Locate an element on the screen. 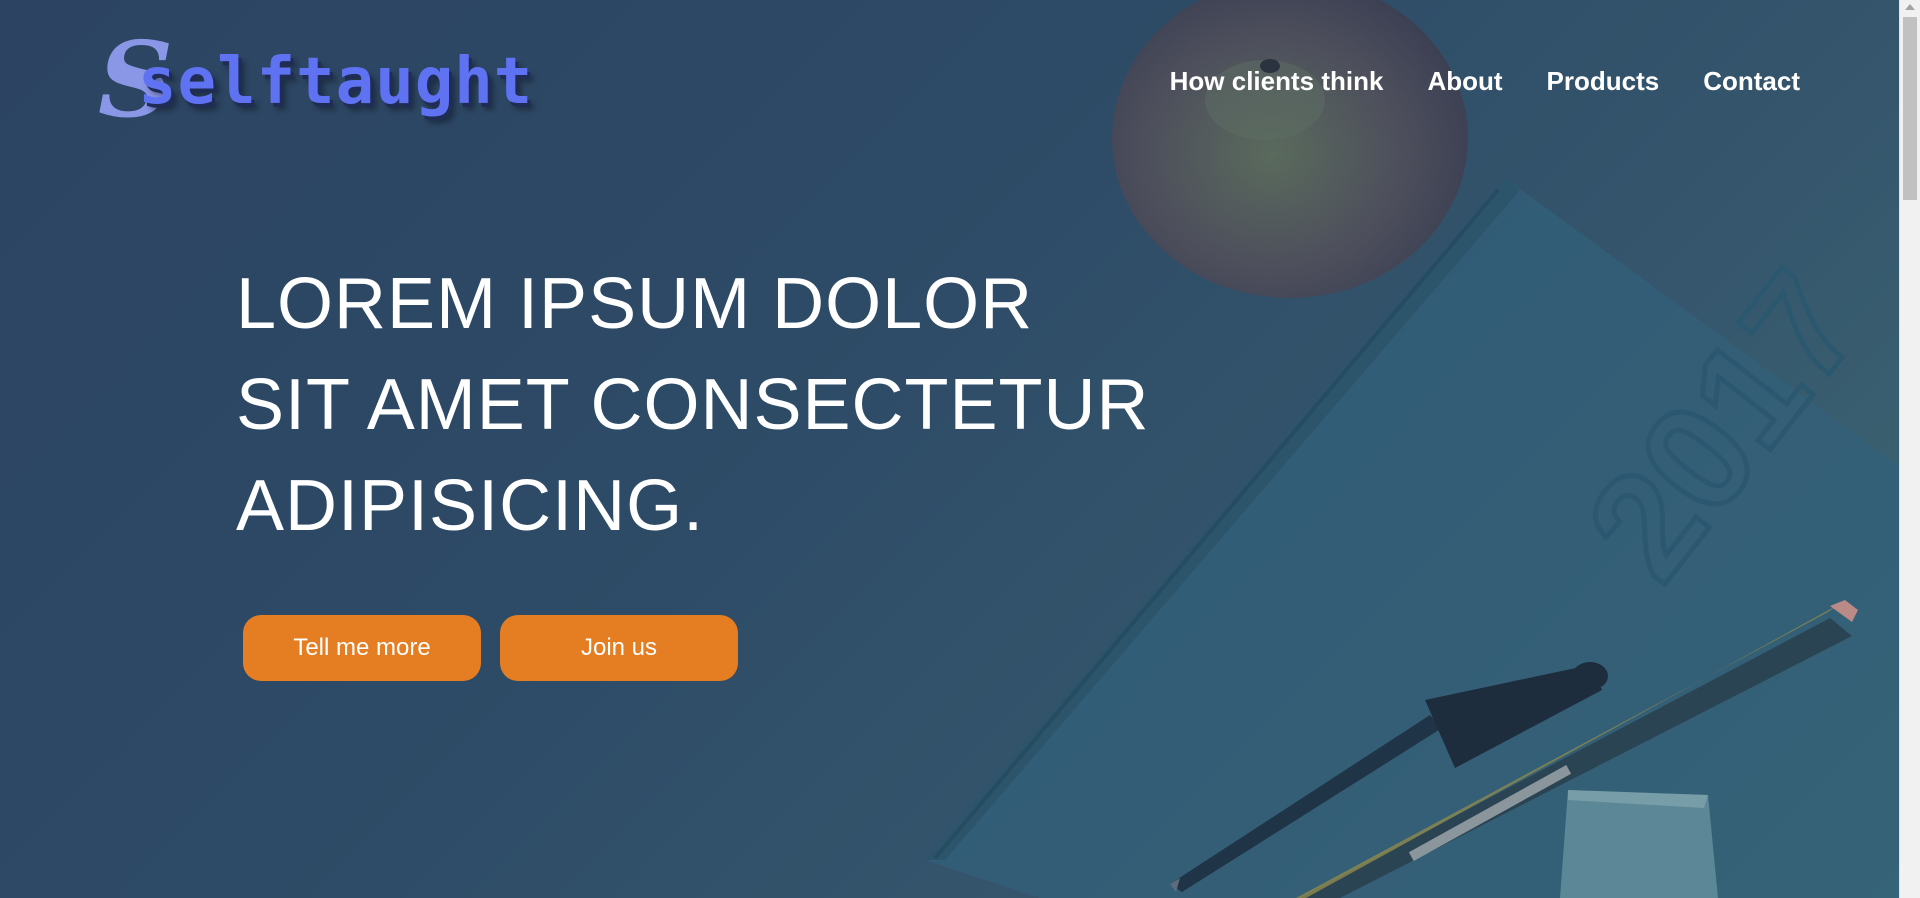 Image resolution: width=1920 pixels, height=898 pixels. nav-link-contact: Contact is located at coordinates (1751, 81).